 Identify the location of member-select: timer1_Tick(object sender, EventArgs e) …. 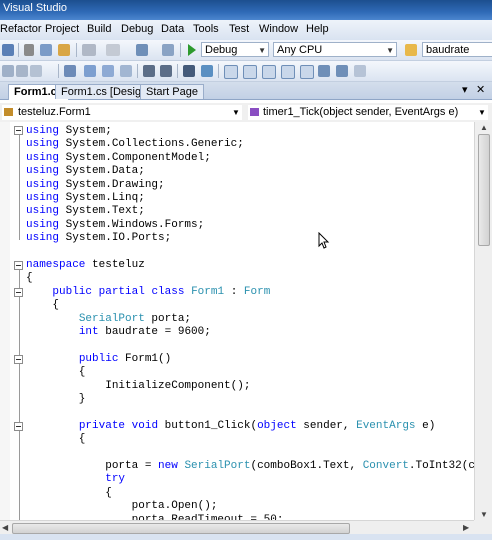
(368, 112).